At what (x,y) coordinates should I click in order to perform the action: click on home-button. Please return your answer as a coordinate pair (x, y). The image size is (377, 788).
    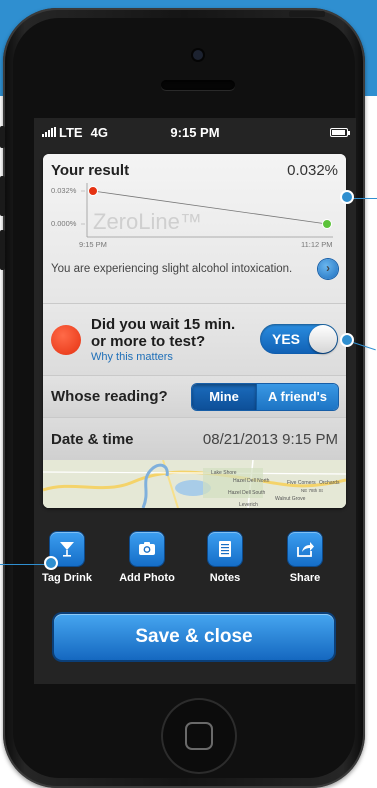
    Looking at the image, I should click on (199, 736).